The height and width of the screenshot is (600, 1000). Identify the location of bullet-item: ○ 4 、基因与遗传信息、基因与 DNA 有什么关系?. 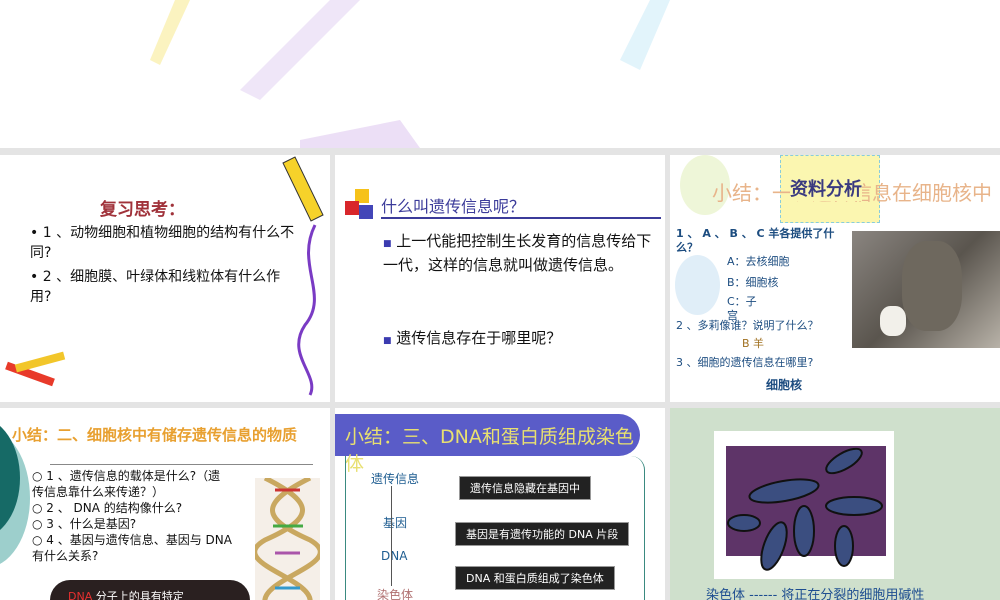
(132, 548).